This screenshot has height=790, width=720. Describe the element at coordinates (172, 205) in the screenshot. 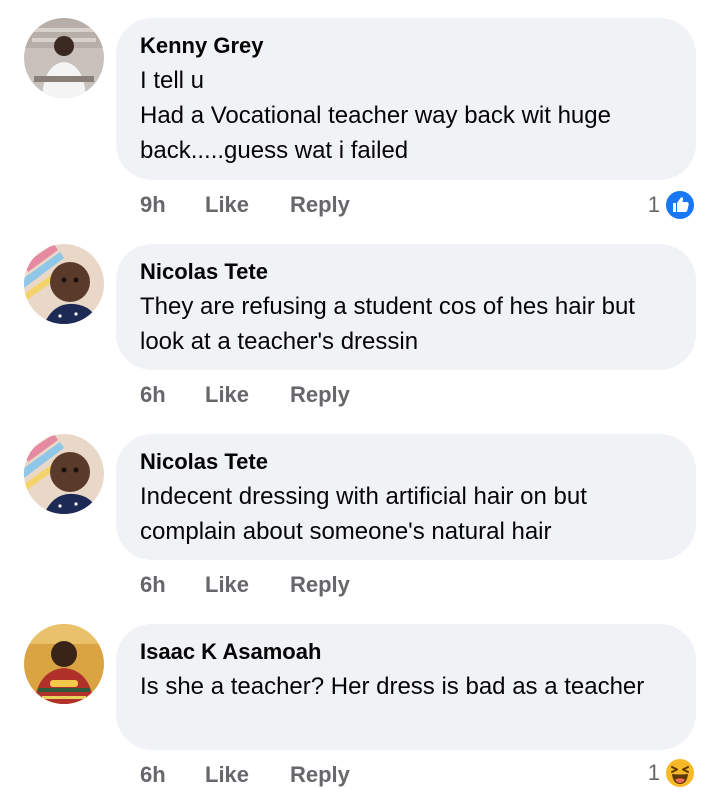

I see `comment-timestamp: 9h` at that location.